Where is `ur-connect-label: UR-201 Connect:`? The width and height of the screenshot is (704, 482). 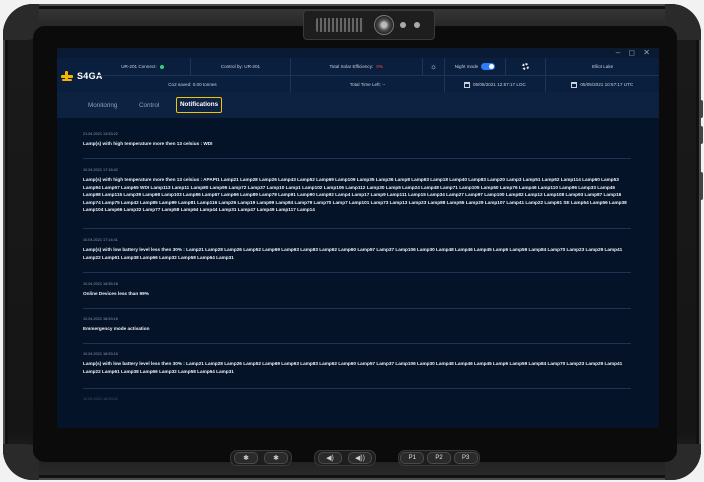
ur-connect-label: UR-201 Connect: is located at coordinates (139, 66).